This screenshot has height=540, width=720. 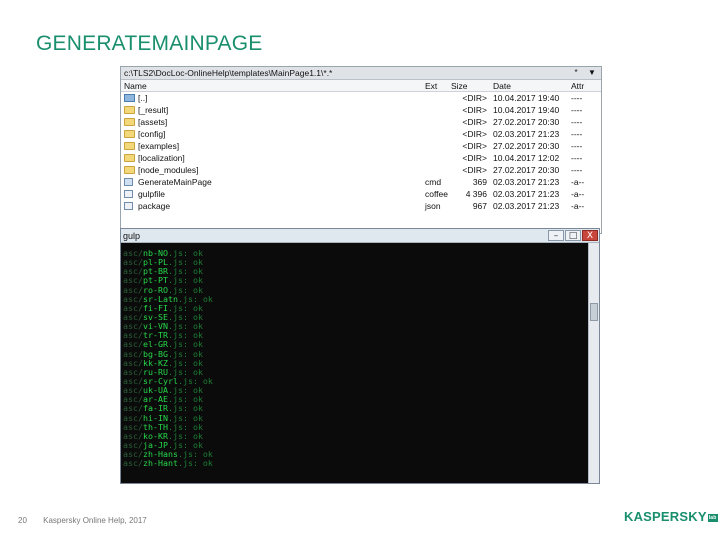 What do you see at coordinates (433, 206) in the screenshot?
I see `file-ext: json` at bounding box center [433, 206].